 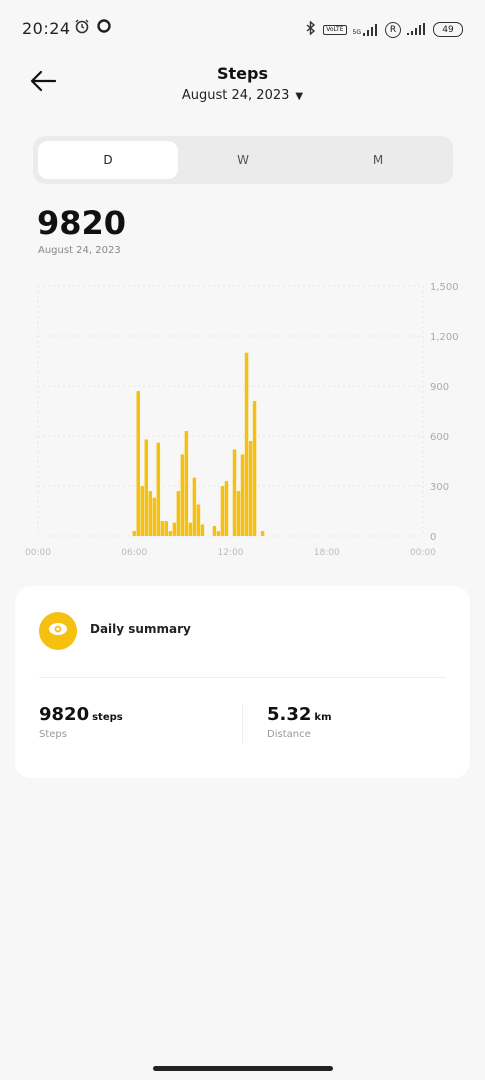 What do you see at coordinates (289, 734) in the screenshot?
I see `distance-label: Distance` at bounding box center [289, 734].